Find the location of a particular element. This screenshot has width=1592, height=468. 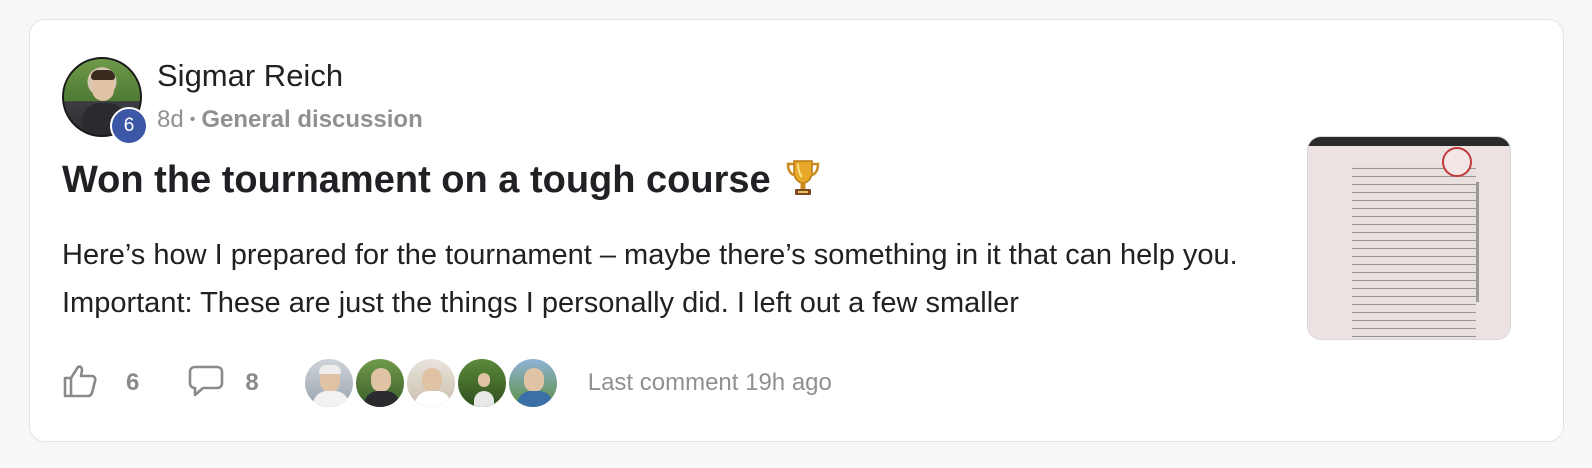

post-footer: 6 8 Last comment 19h ago is located at coordinates (447, 383).